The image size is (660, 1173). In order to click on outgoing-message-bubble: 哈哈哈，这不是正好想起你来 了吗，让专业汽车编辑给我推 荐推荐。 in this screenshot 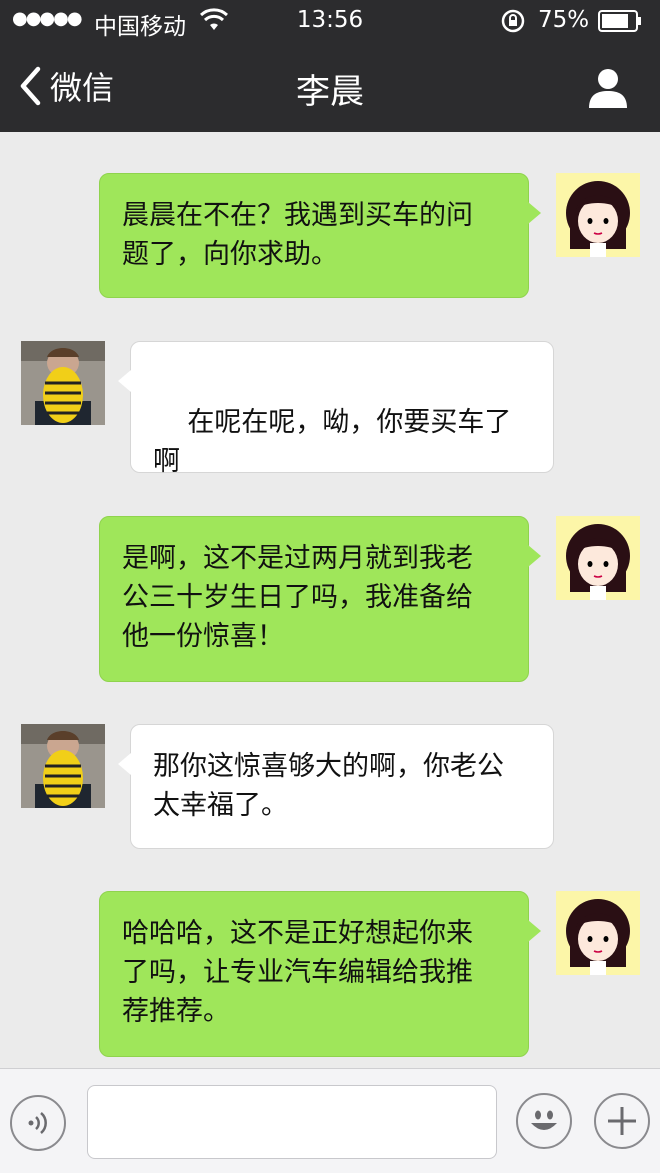, I will do `click(320, 974)`.